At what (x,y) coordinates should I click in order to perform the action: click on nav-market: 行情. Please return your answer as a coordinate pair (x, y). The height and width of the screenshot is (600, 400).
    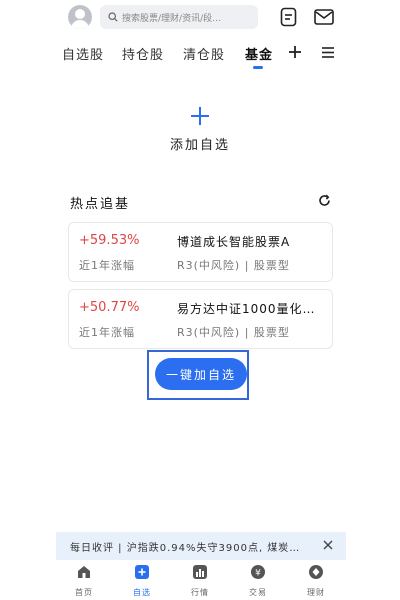
    Looking at the image, I should click on (200, 581).